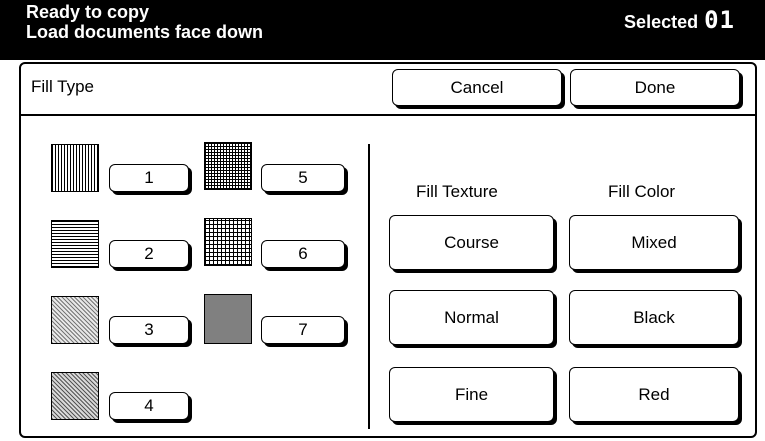 The image size is (765, 441). I want to click on pattern-1-button: 1, so click(149, 178).